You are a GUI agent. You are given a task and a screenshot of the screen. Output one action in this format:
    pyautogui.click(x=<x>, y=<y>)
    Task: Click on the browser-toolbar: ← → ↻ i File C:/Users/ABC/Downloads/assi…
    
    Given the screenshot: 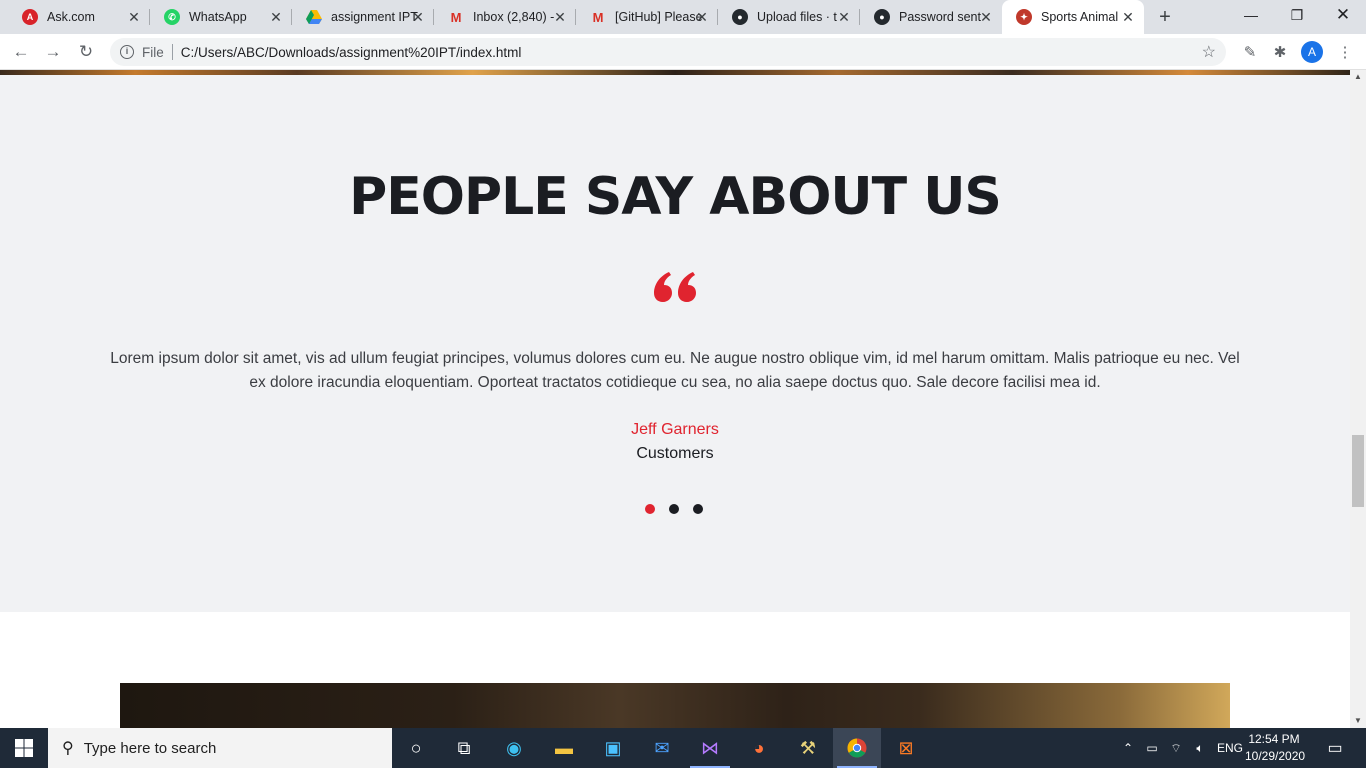 What is the action you would take?
    pyautogui.click(x=683, y=52)
    